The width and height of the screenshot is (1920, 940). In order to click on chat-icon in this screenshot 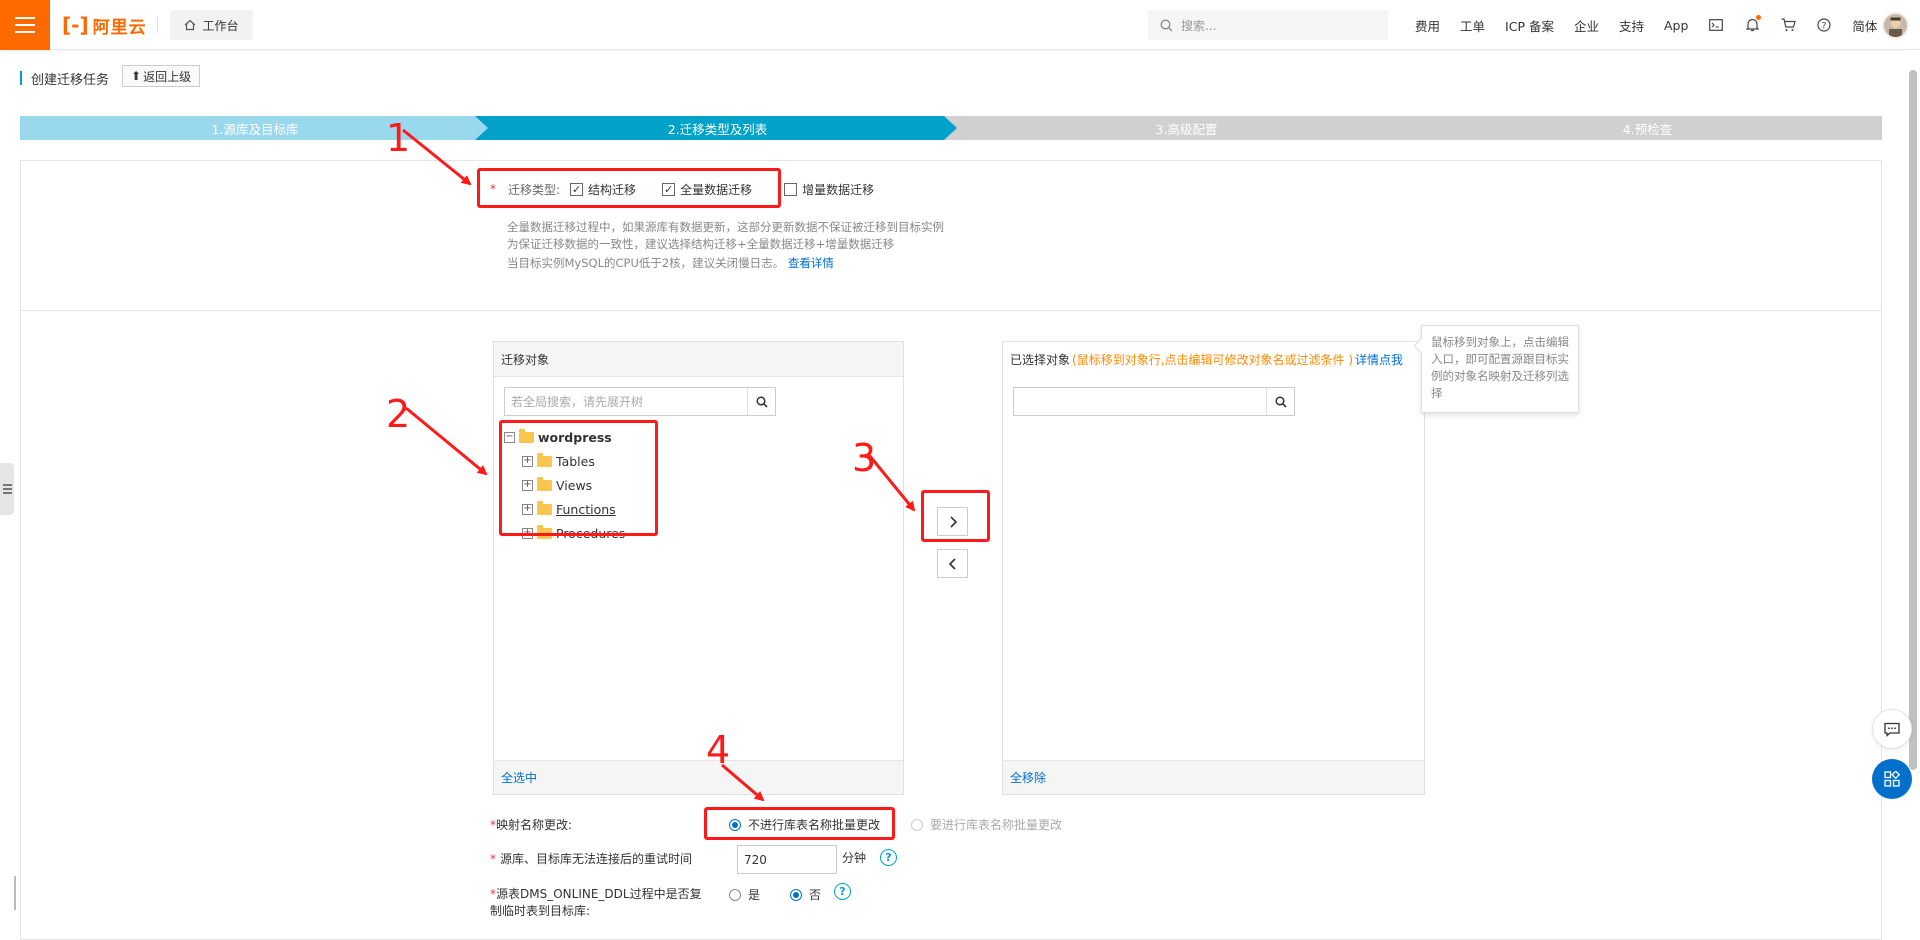, I will do `click(1892, 729)`.